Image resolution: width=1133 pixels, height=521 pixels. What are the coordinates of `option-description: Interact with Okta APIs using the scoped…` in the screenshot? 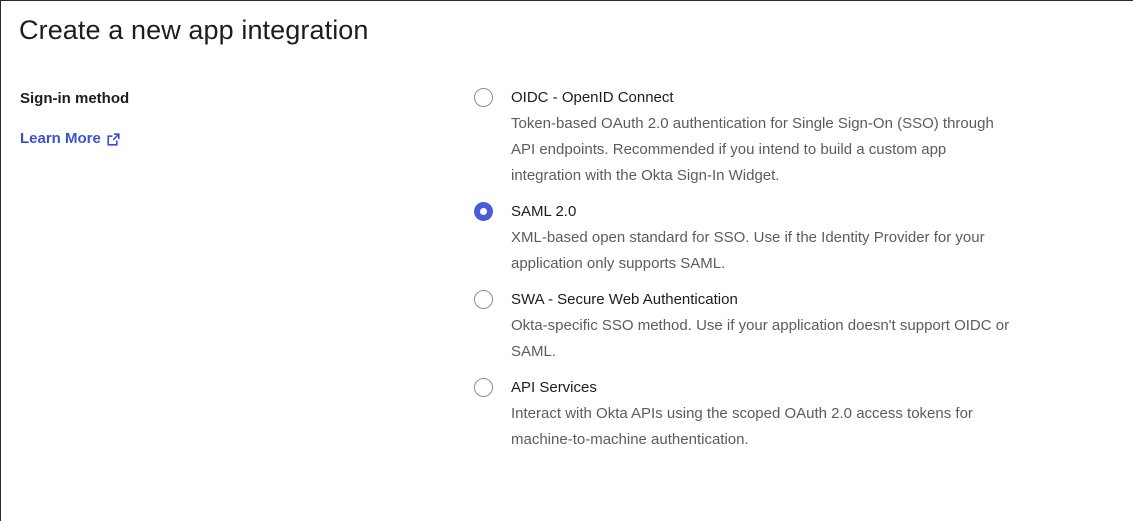 It's located at (822, 427).